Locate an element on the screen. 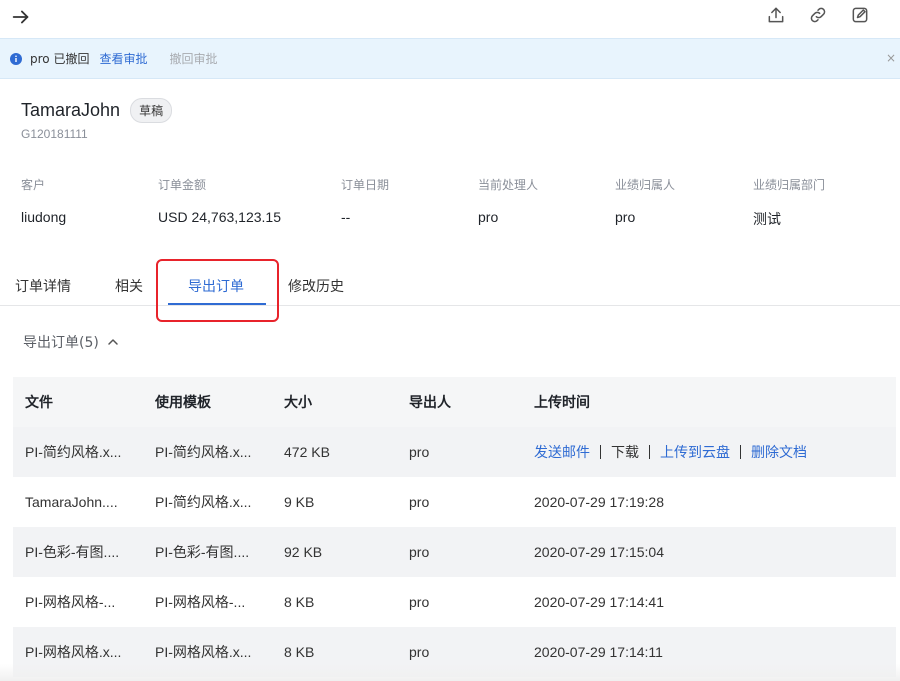  field-current-handler: 当前处理人 pro is located at coordinates (508, 200).